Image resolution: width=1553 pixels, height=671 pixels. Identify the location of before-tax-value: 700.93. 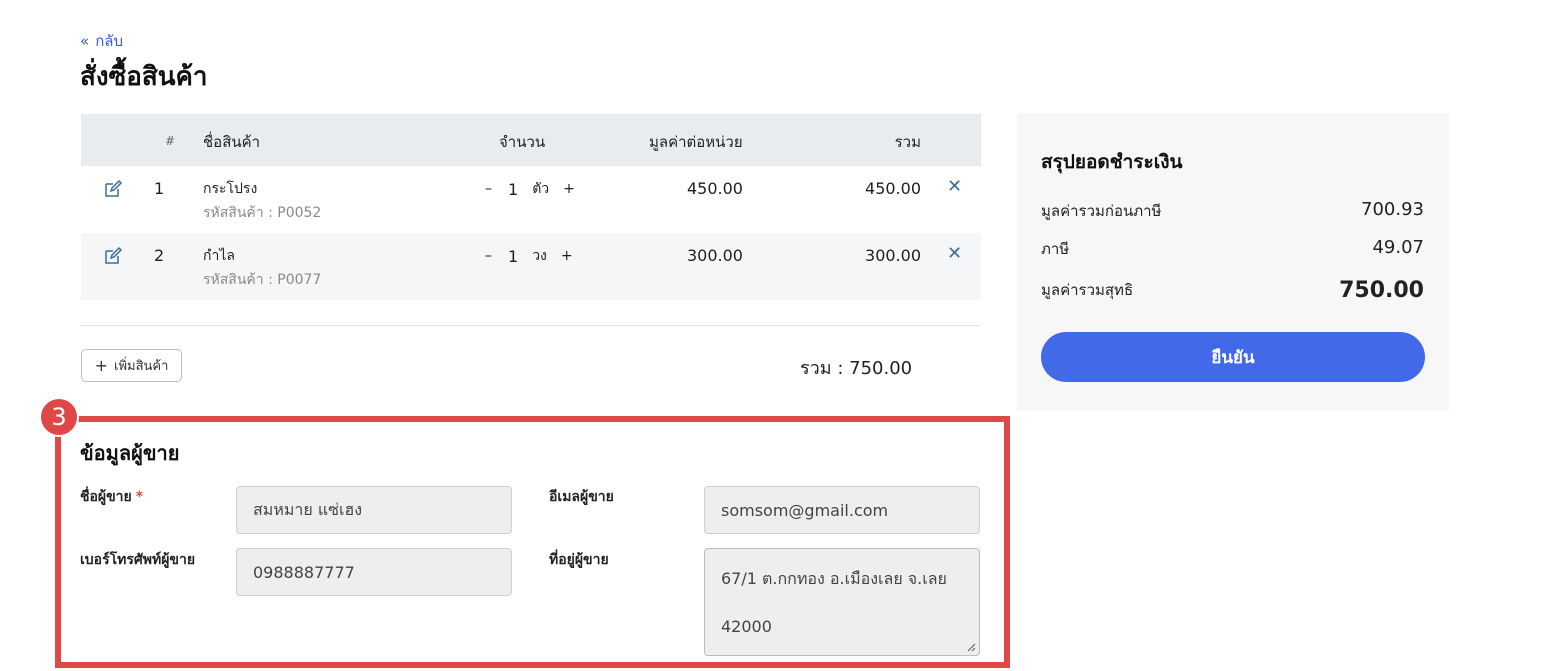
(1392, 209).